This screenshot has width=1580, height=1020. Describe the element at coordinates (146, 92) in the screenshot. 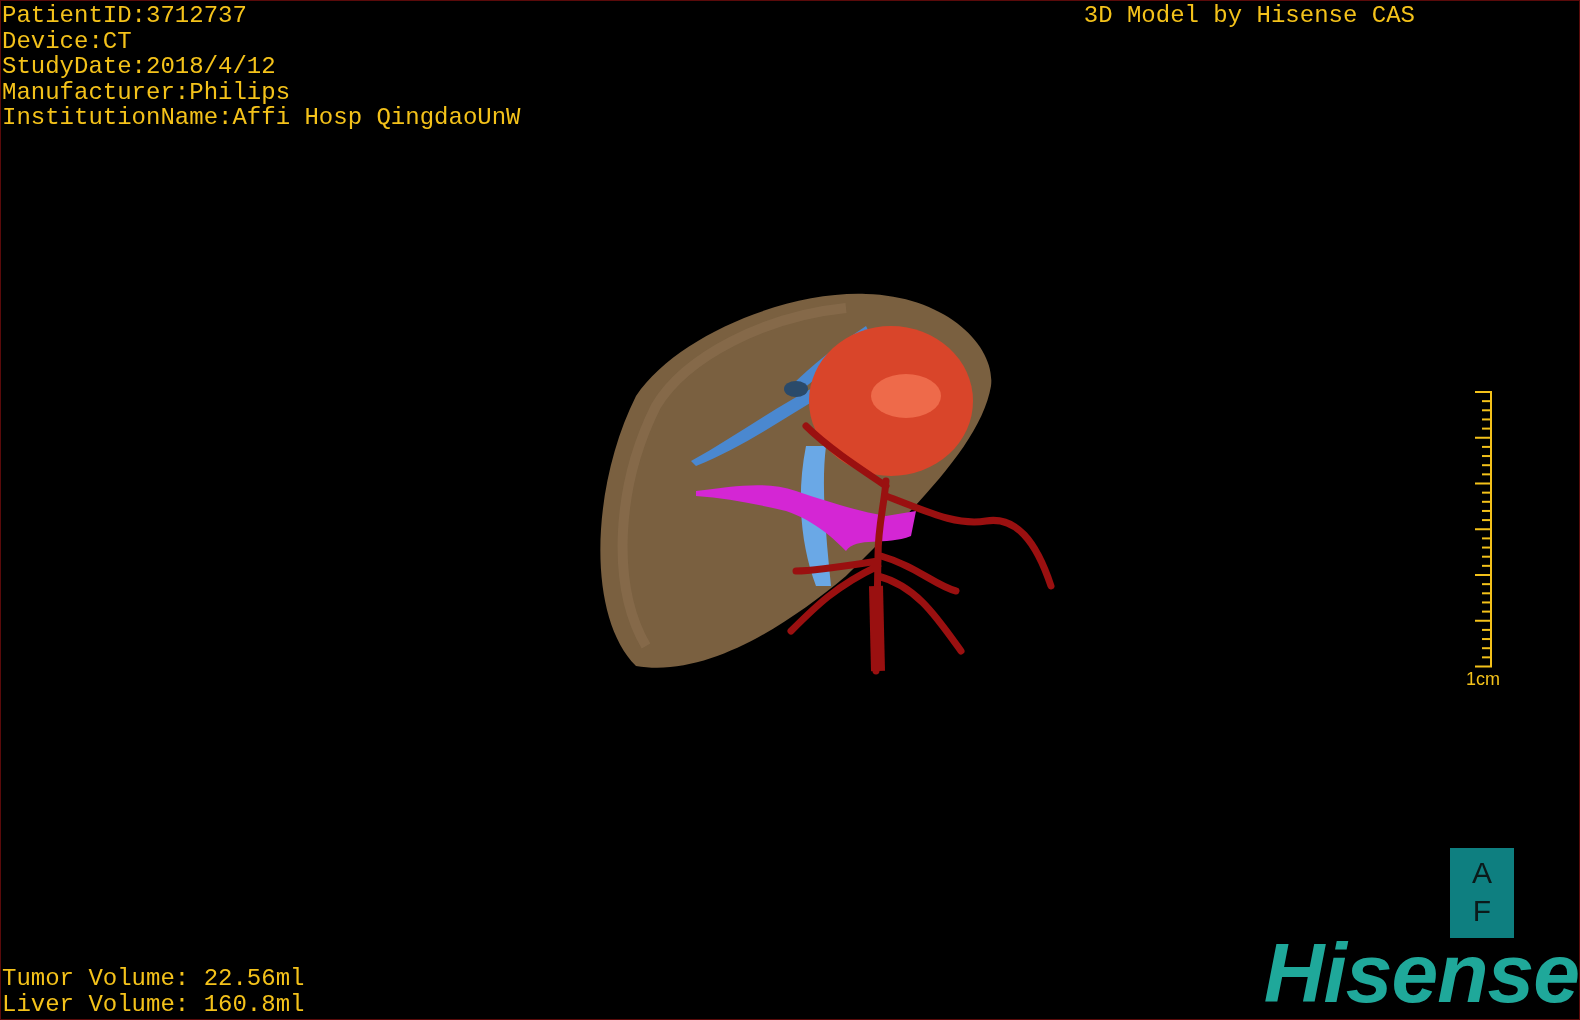

I see `info-line: Manufacturer:Philips` at that location.